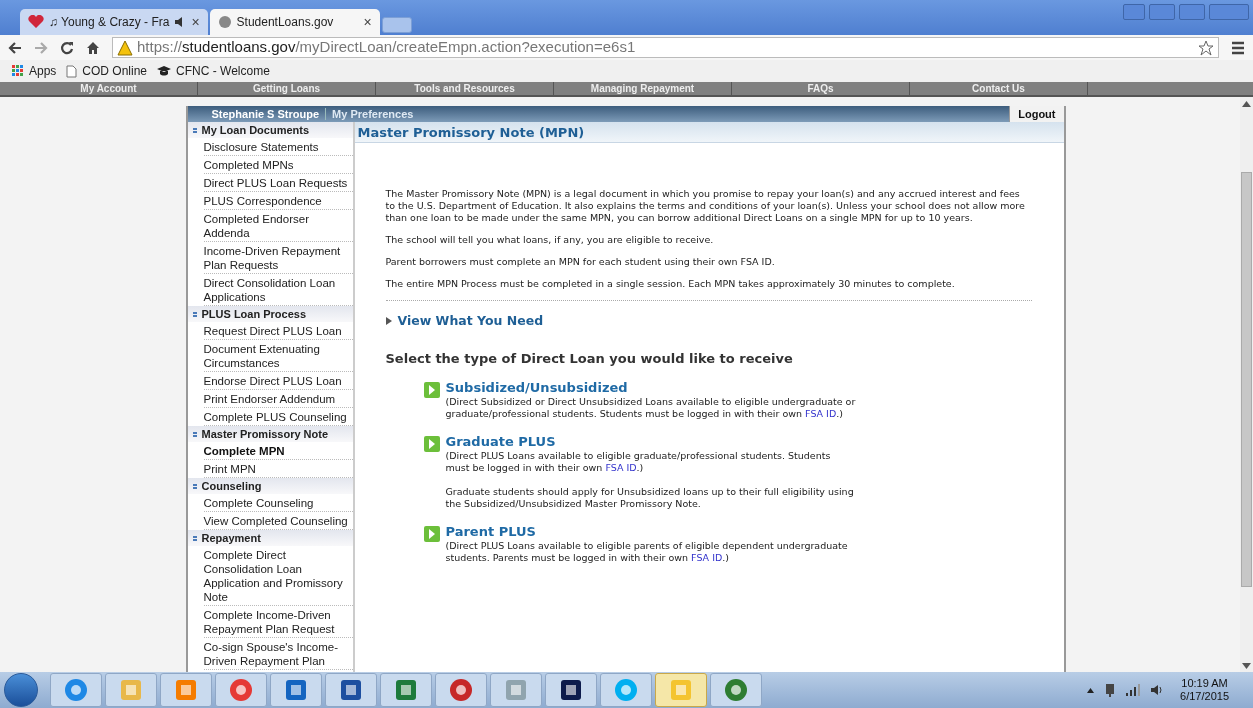 Image resolution: width=1253 pixels, height=708 pixels. What do you see at coordinates (278, 183) in the screenshot?
I see `sidebar-link: Direct PLUS Loan Requests` at bounding box center [278, 183].